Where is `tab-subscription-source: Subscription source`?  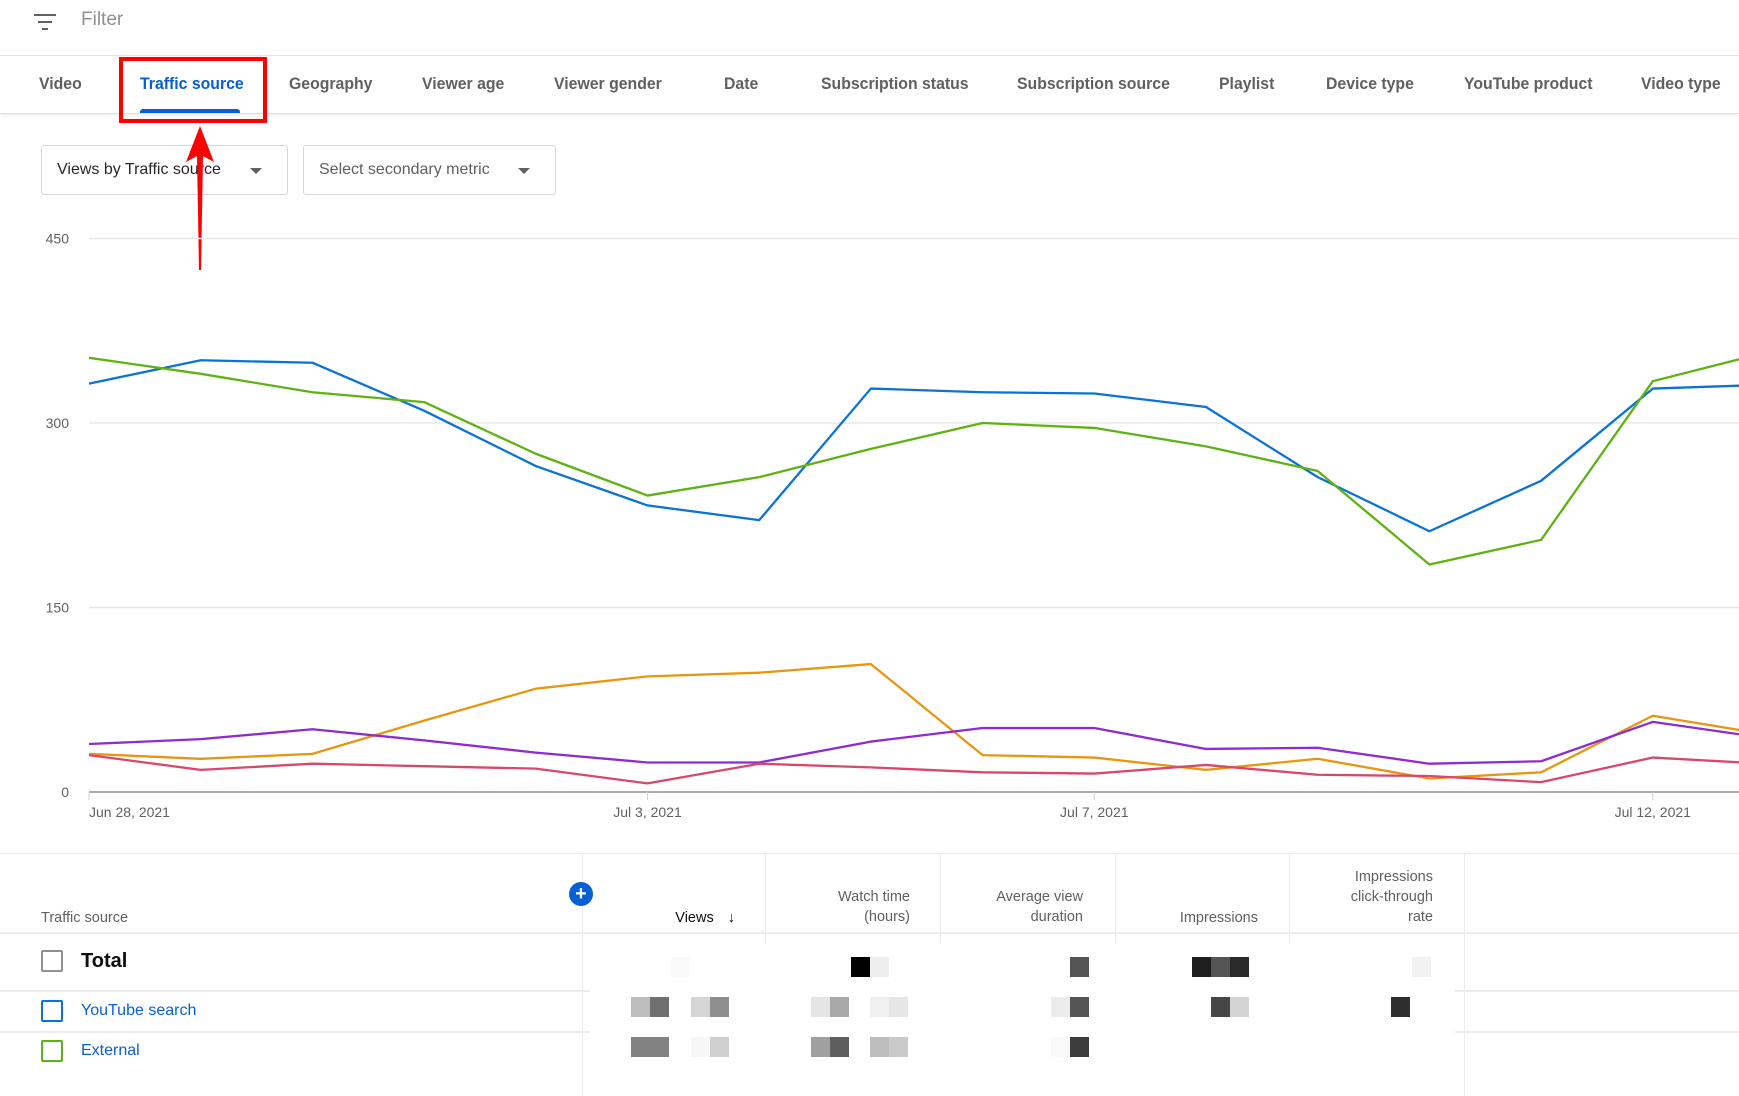
tab-subscription-source: Subscription source is located at coordinates (1093, 84).